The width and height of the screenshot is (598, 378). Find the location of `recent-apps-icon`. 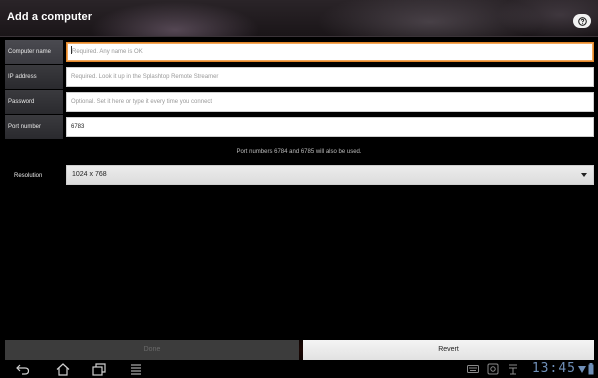

recent-apps-icon is located at coordinates (99, 369).